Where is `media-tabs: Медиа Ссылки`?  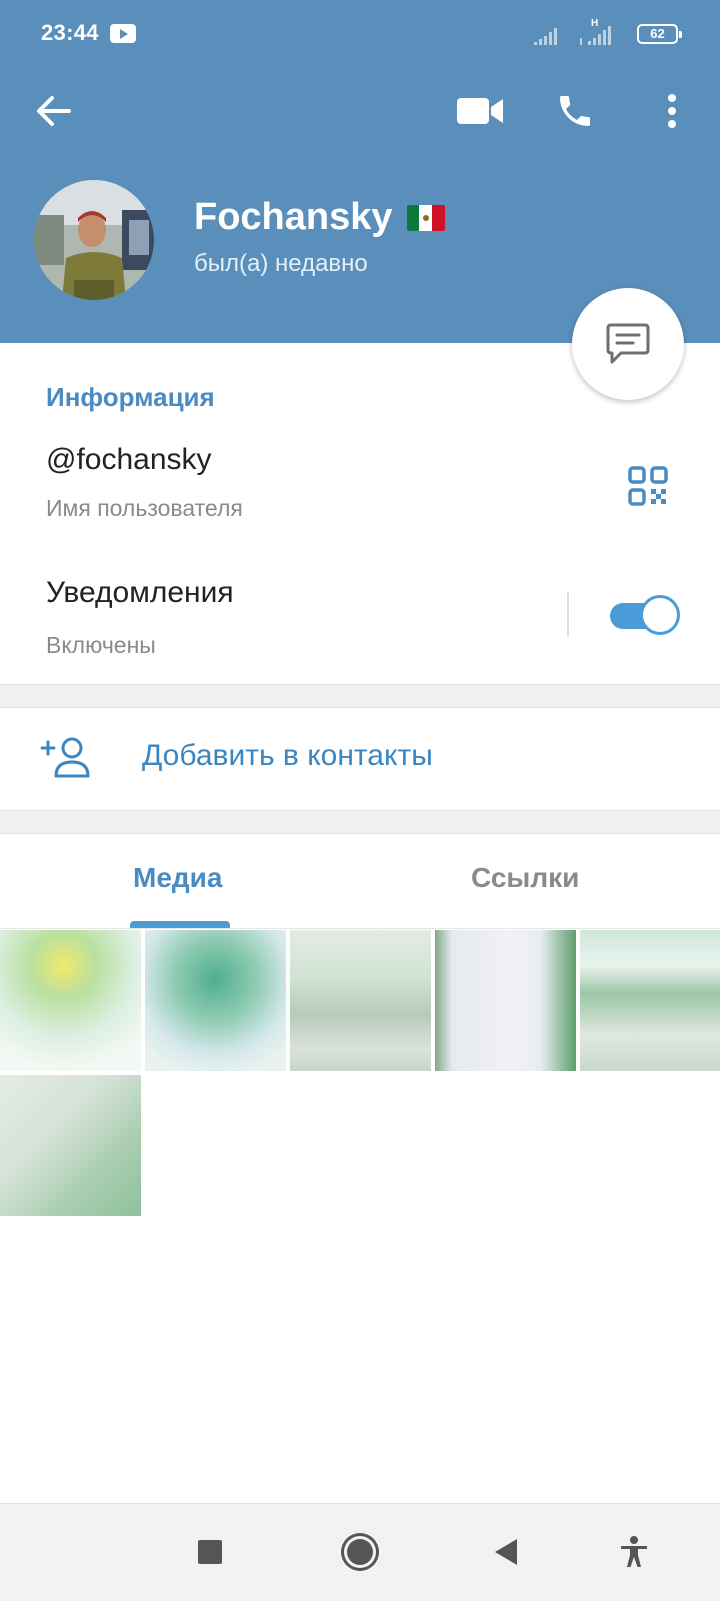 media-tabs: Медиа Ссылки is located at coordinates (360, 880).